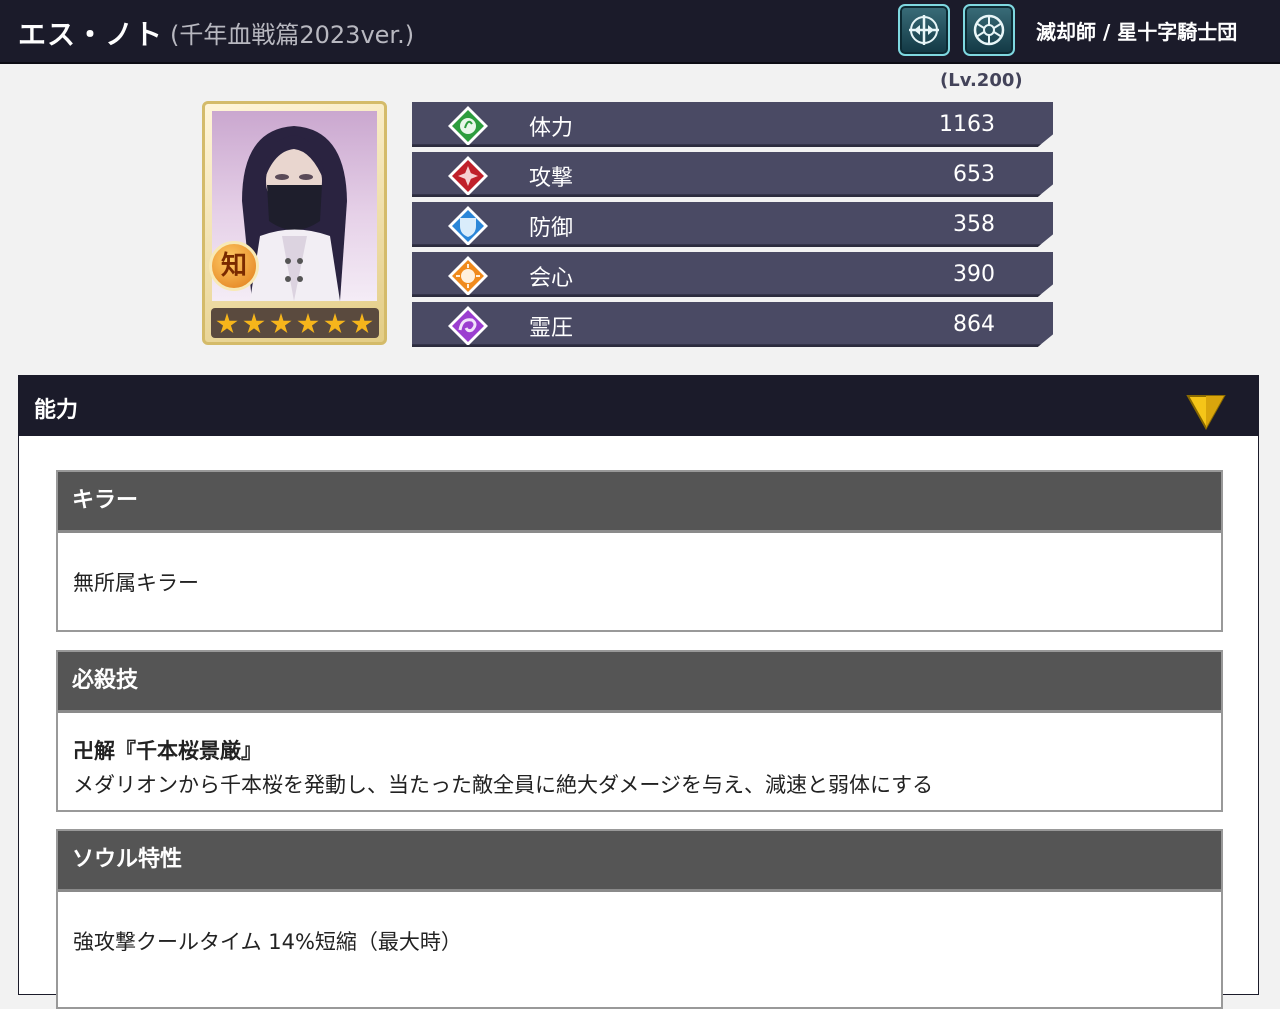 Image resolution: width=1280 pixels, height=1009 pixels. What do you see at coordinates (267, 942) in the screenshot?
I see `soul-trait-text: 強攻撃クールタイム 14%短縮（最大時）` at bounding box center [267, 942].